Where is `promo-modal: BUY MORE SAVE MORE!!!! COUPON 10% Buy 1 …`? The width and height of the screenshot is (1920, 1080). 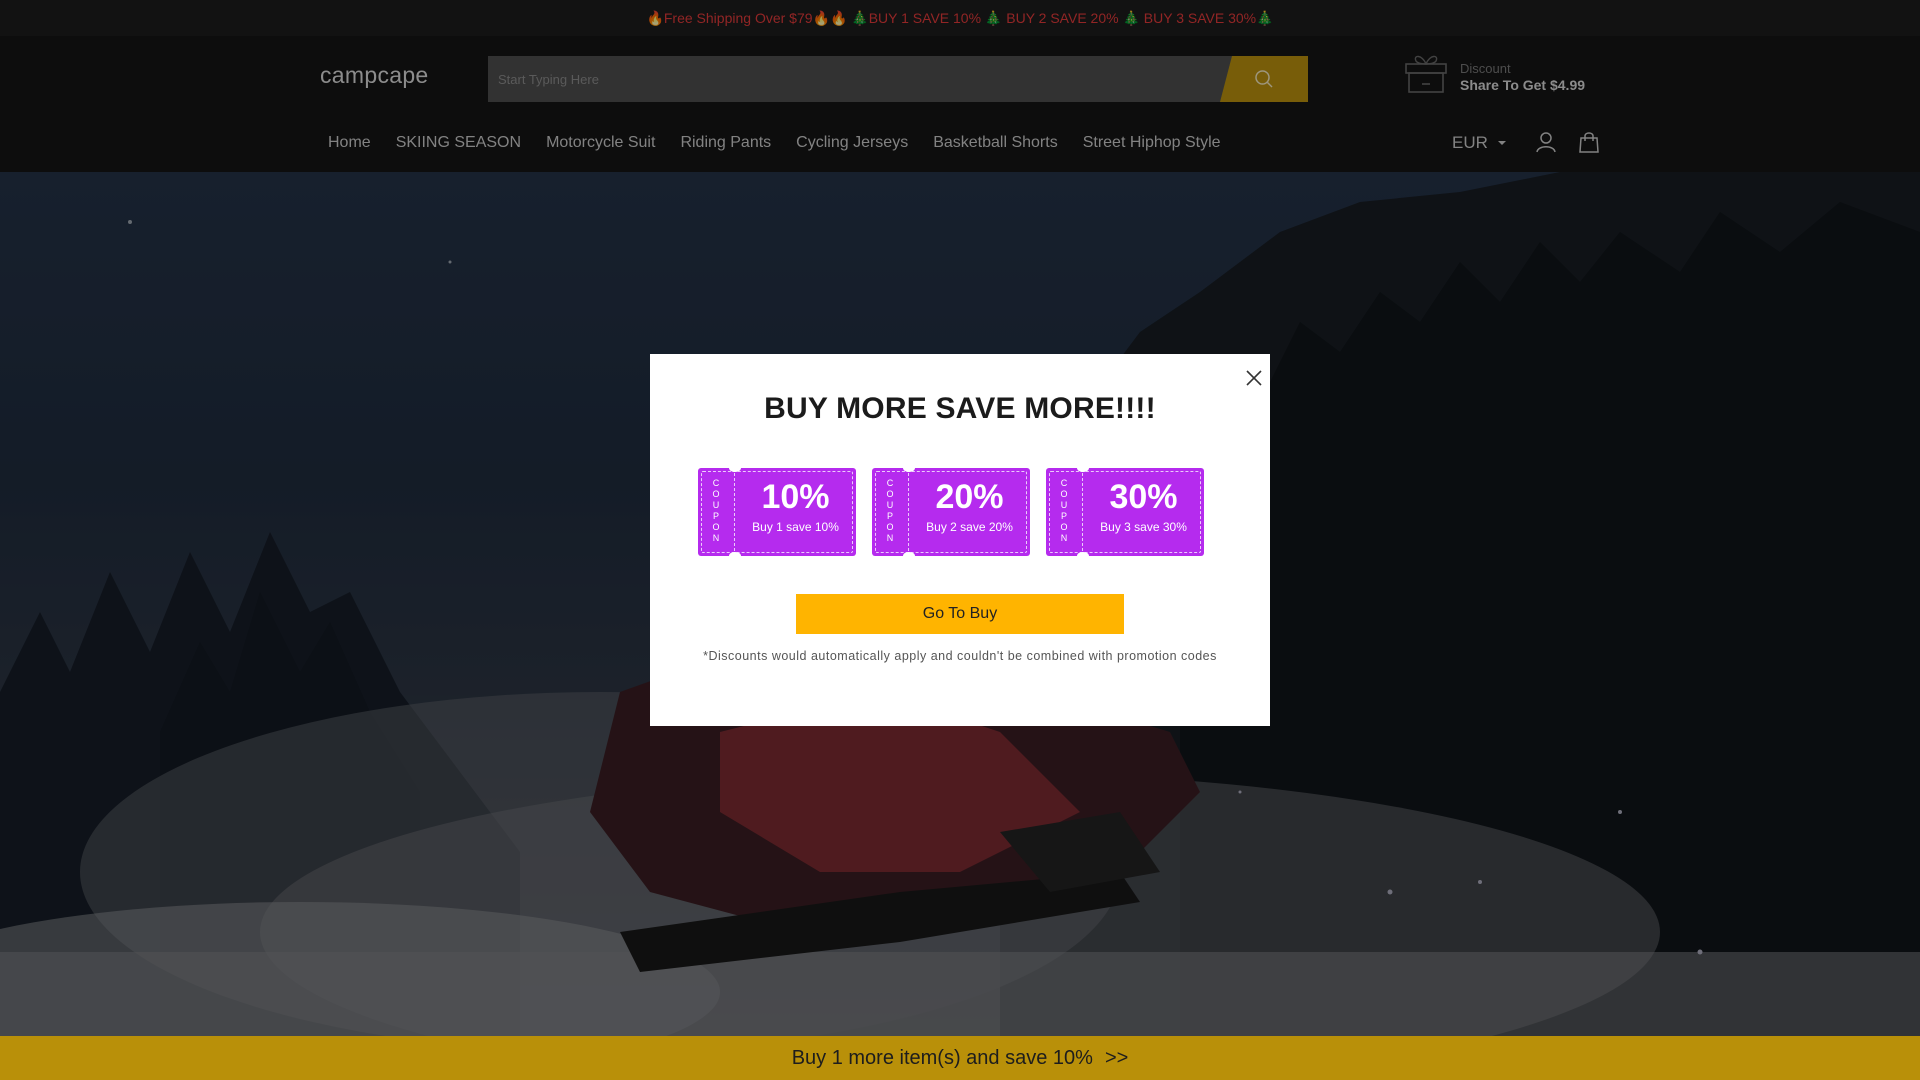
promo-modal: BUY MORE SAVE MORE!!!! COUPON 10% Buy 1 … is located at coordinates (960, 540).